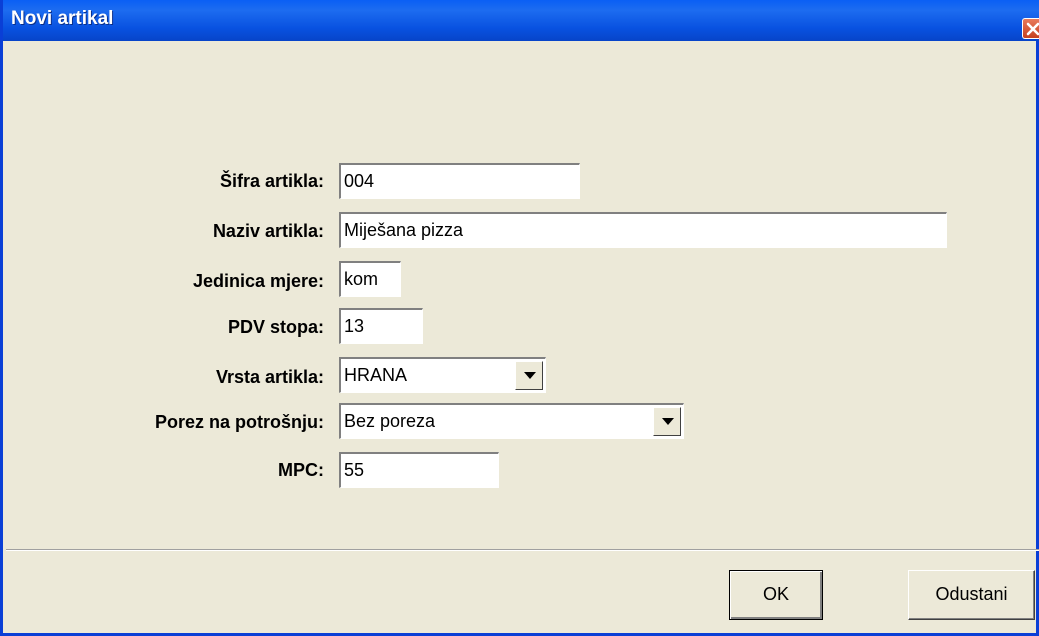 The width and height of the screenshot is (1039, 636). I want to click on naziv-value: Miješana pizza, so click(404, 230).